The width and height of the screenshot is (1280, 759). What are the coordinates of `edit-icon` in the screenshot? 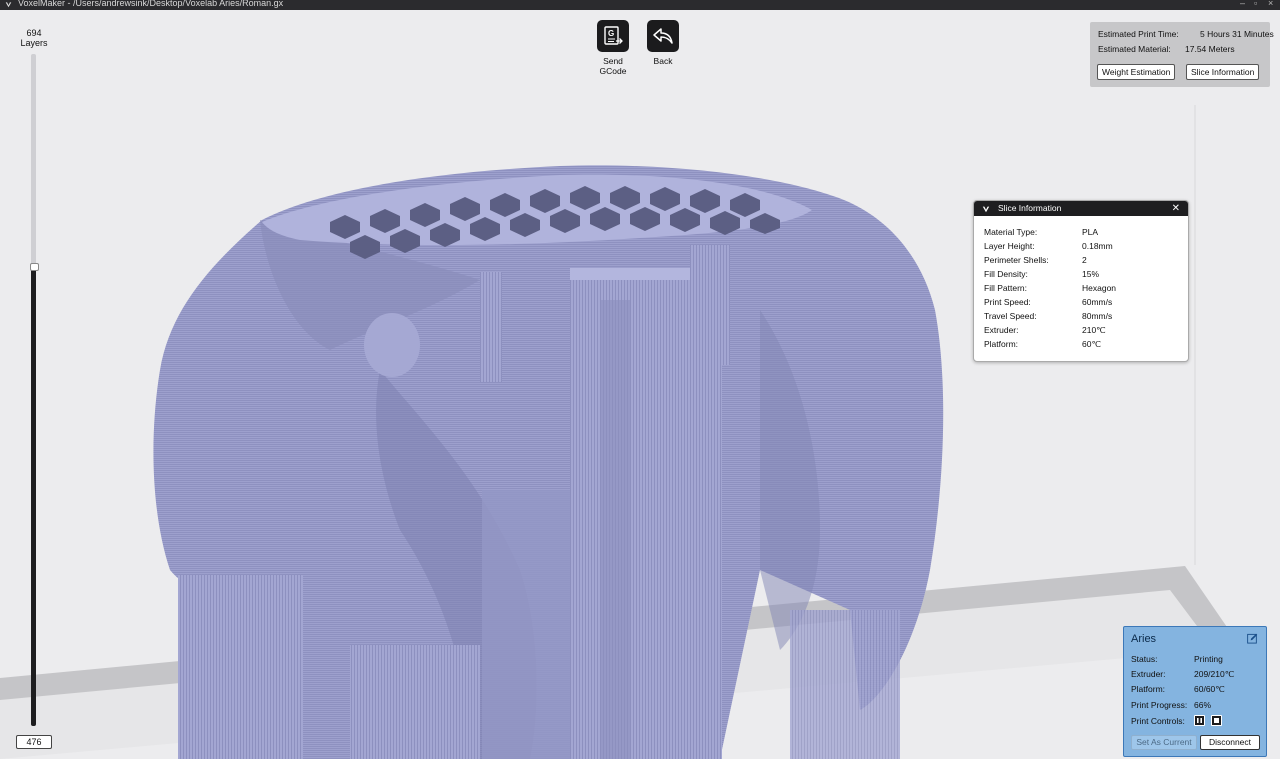 It's located at (1252, 638).